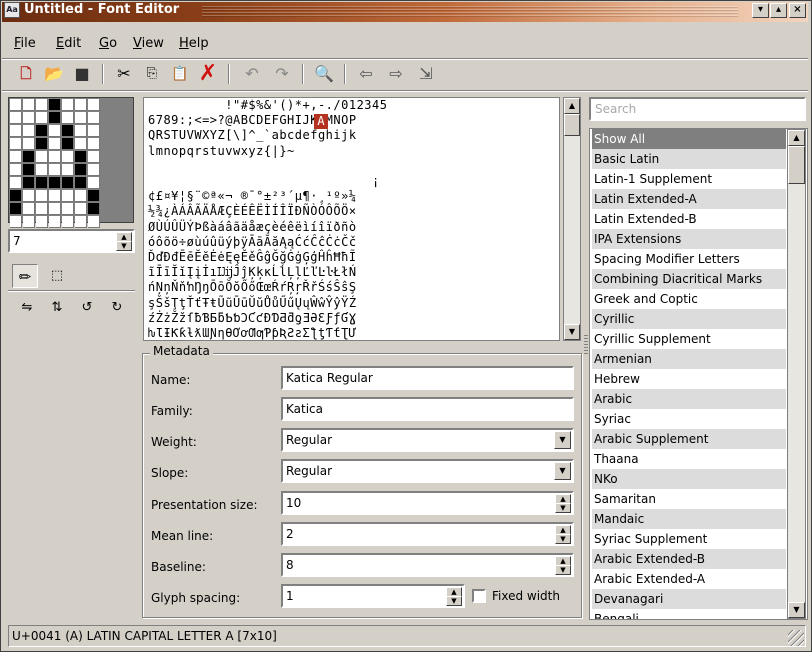  I want to click on block-list-item: Armenian, so click(689, 359).